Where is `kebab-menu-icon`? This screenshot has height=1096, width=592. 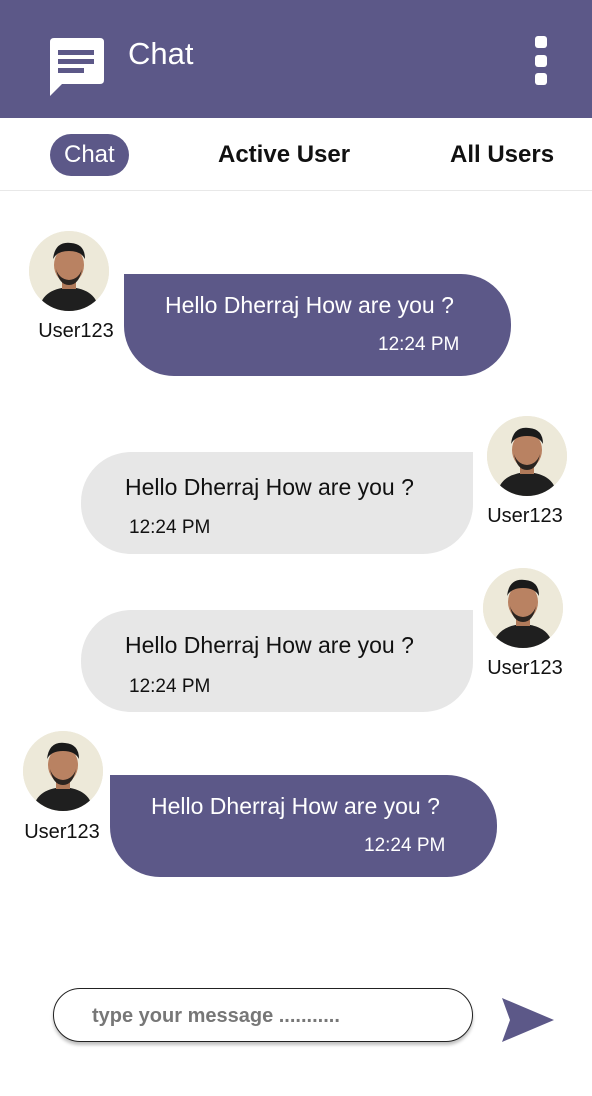 kebab-menu-icon is located at coordinates (541, 61).